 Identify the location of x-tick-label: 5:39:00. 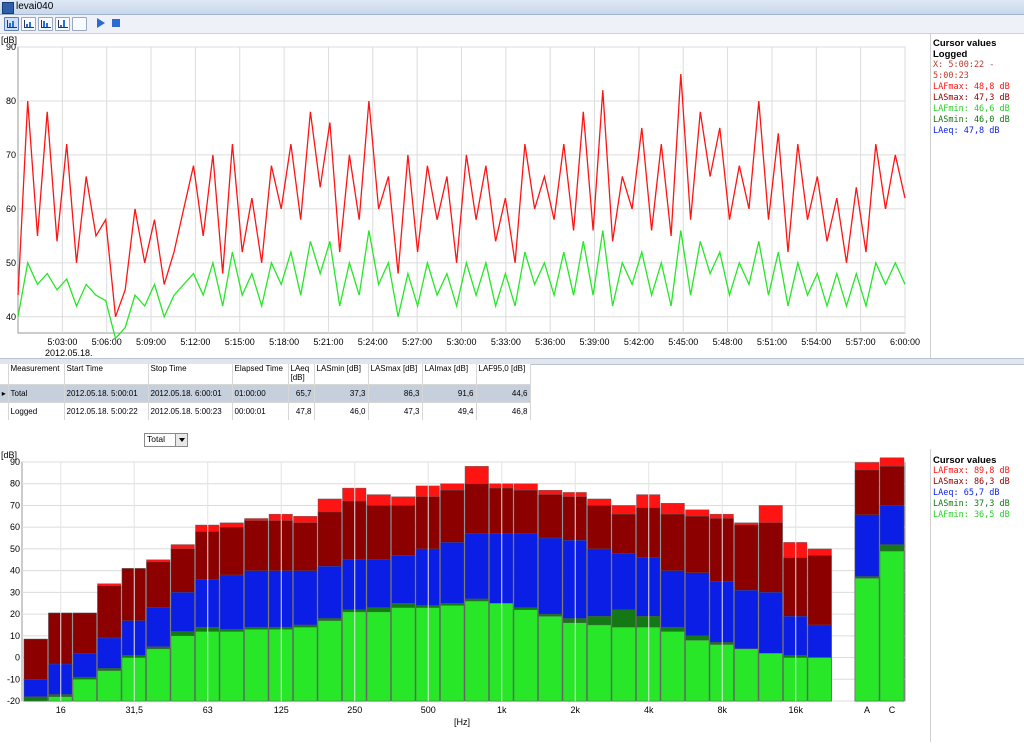
(595, 342).